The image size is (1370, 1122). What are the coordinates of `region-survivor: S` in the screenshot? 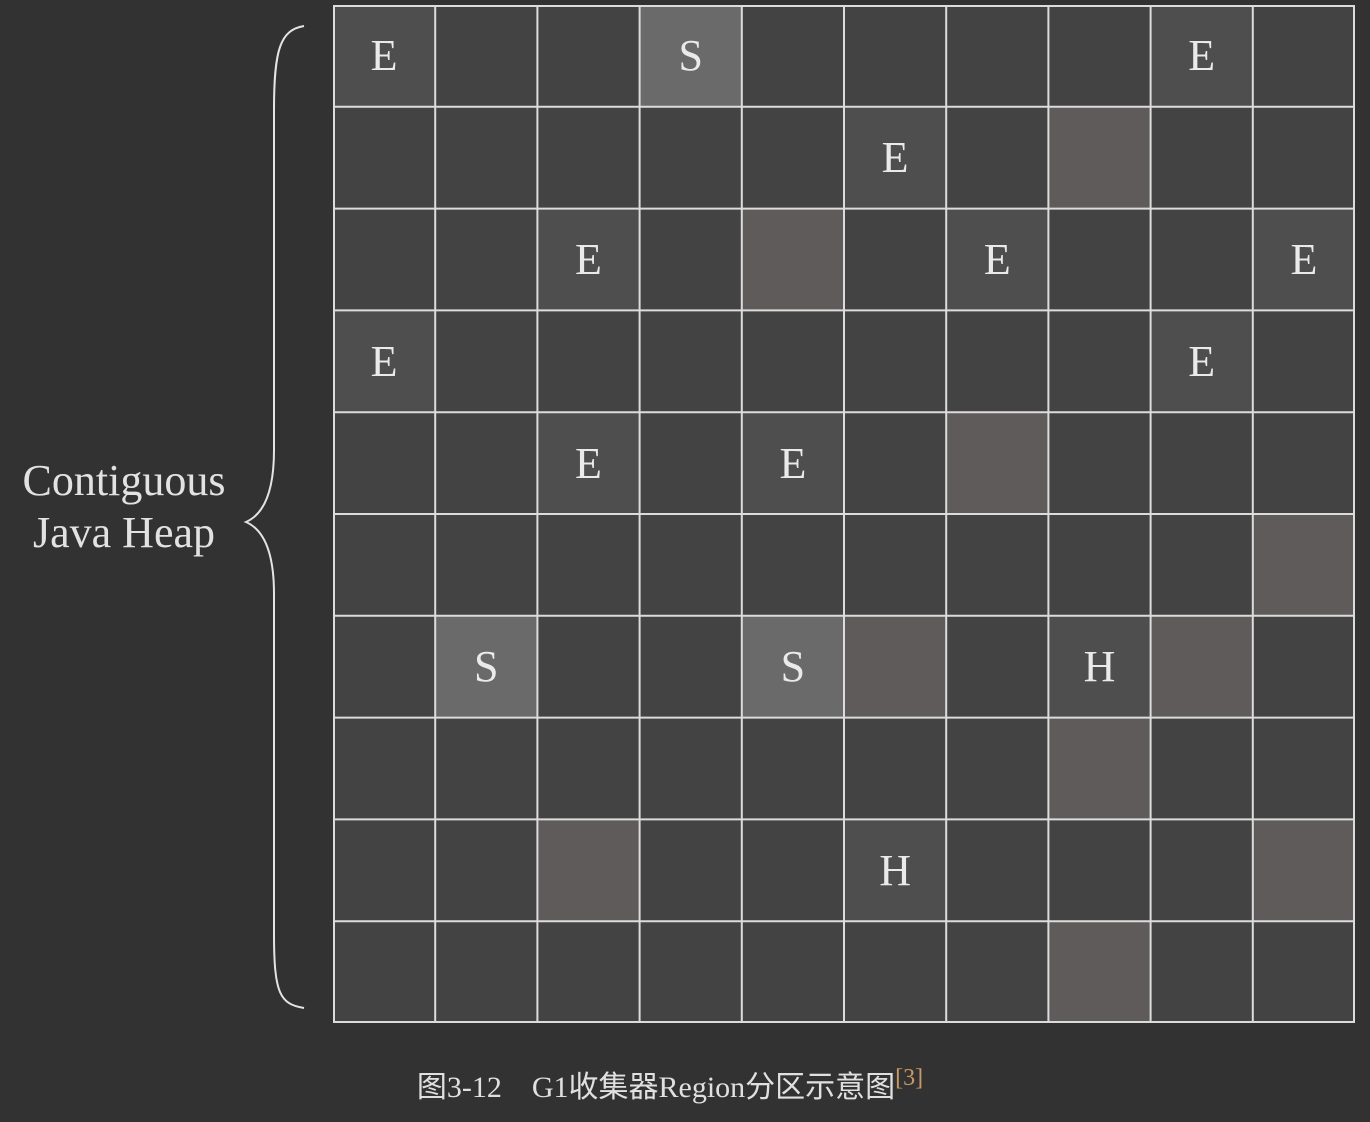 It's located at (690, 56).